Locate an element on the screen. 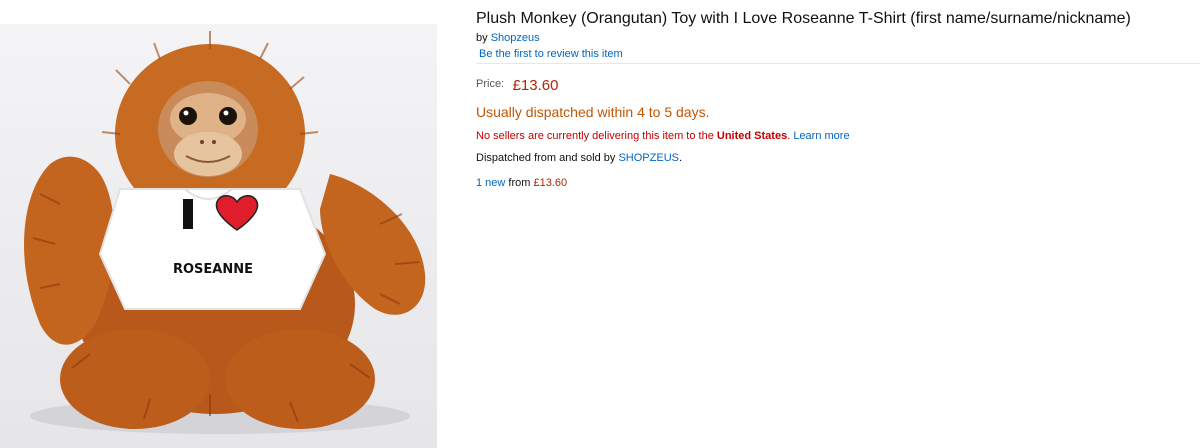  seller-prefix: Dispatched from and sold by is located at coordinates (547, 158).